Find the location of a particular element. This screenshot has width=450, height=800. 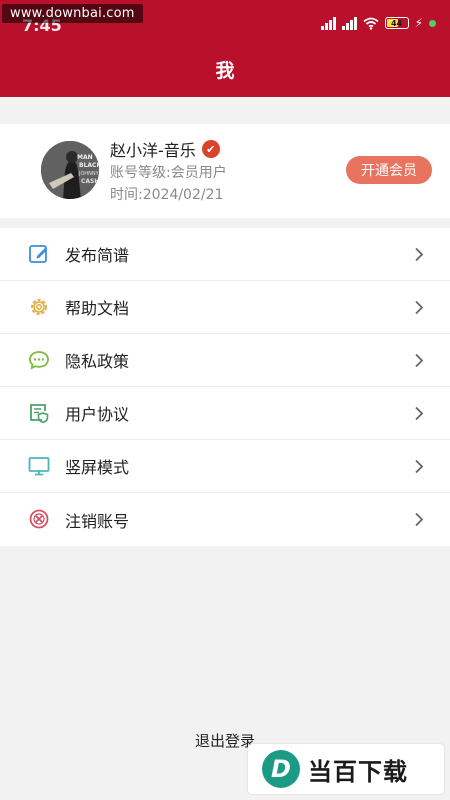

brand-text: 当百下载 is located at coordinates (358, 771).